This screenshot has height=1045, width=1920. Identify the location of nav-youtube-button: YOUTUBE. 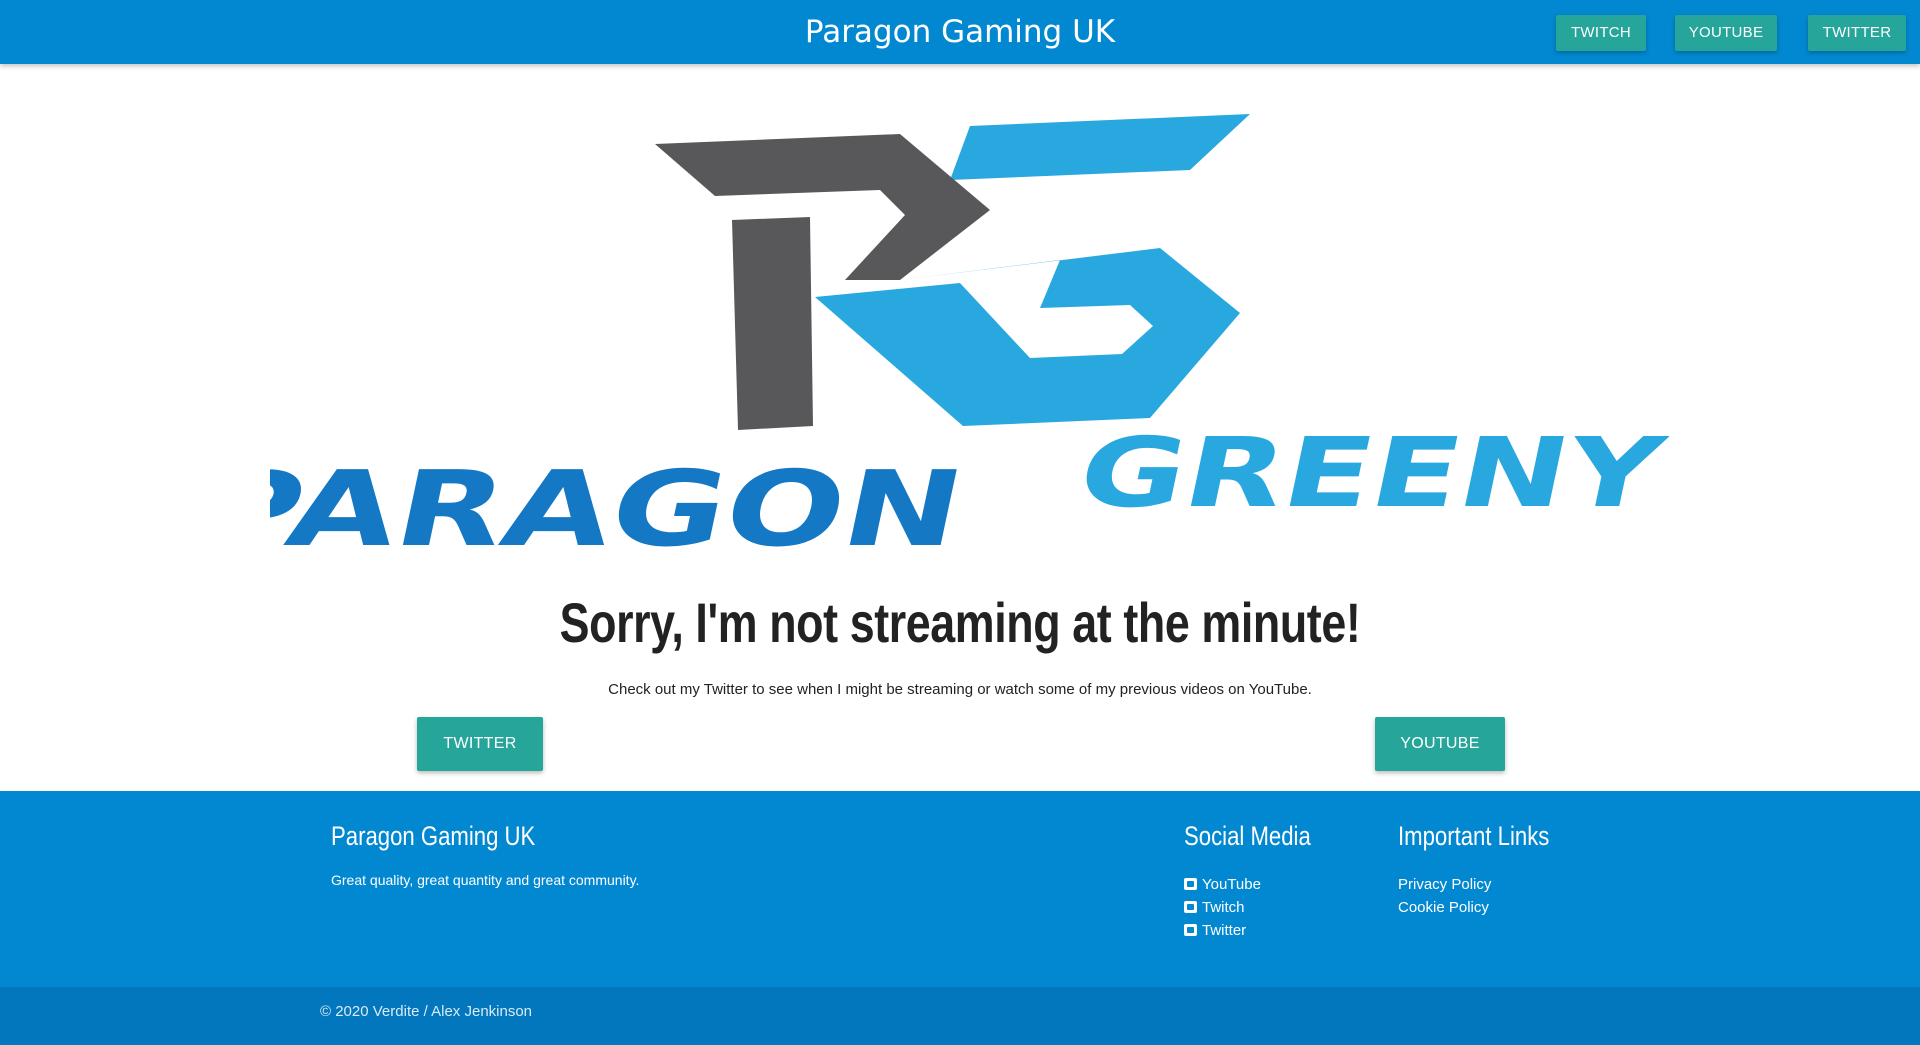
(1726, 33).